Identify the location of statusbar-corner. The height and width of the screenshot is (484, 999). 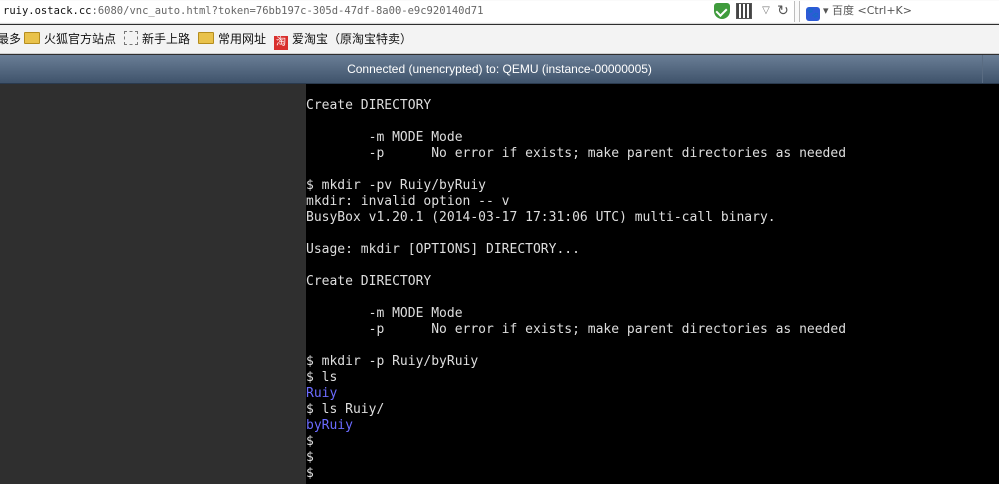
(990, 69).